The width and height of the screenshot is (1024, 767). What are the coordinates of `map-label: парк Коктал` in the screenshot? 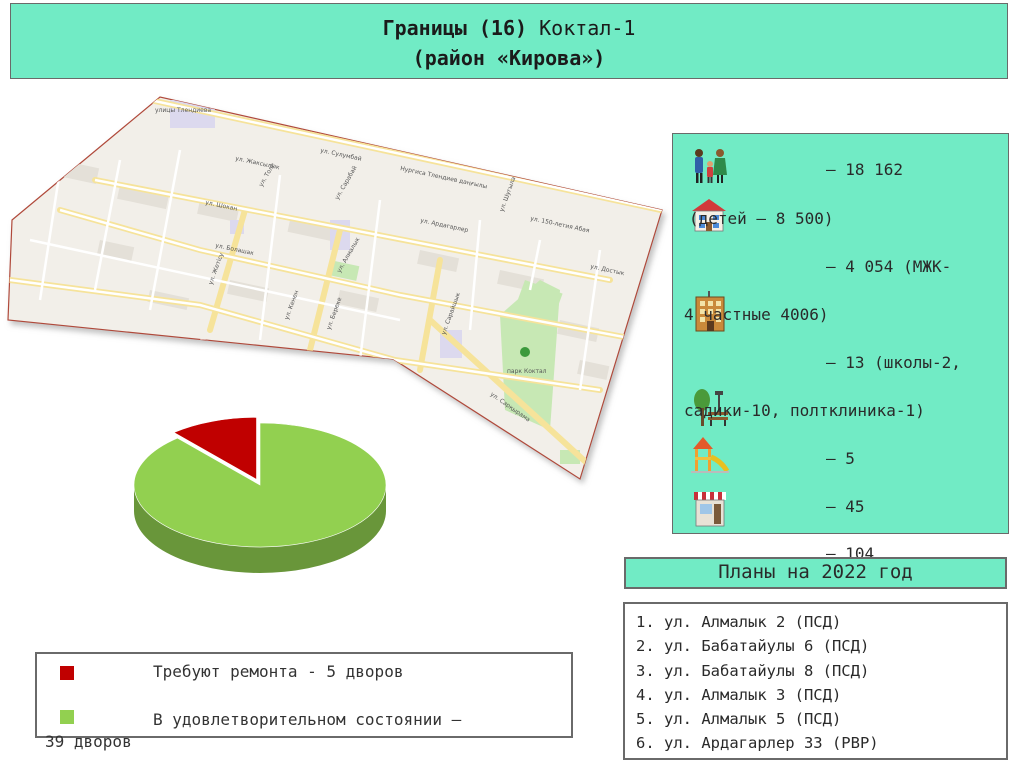 It's located at (527, 371).